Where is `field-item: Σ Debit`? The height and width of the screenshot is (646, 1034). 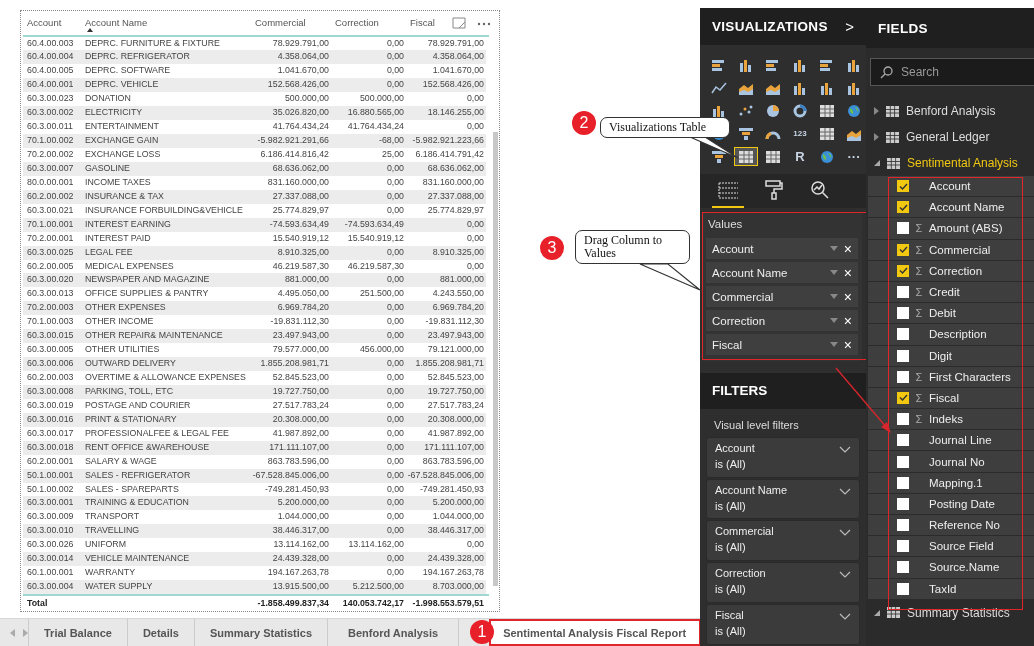
field-item: Σ Debit is located at coordinates (951, 313).